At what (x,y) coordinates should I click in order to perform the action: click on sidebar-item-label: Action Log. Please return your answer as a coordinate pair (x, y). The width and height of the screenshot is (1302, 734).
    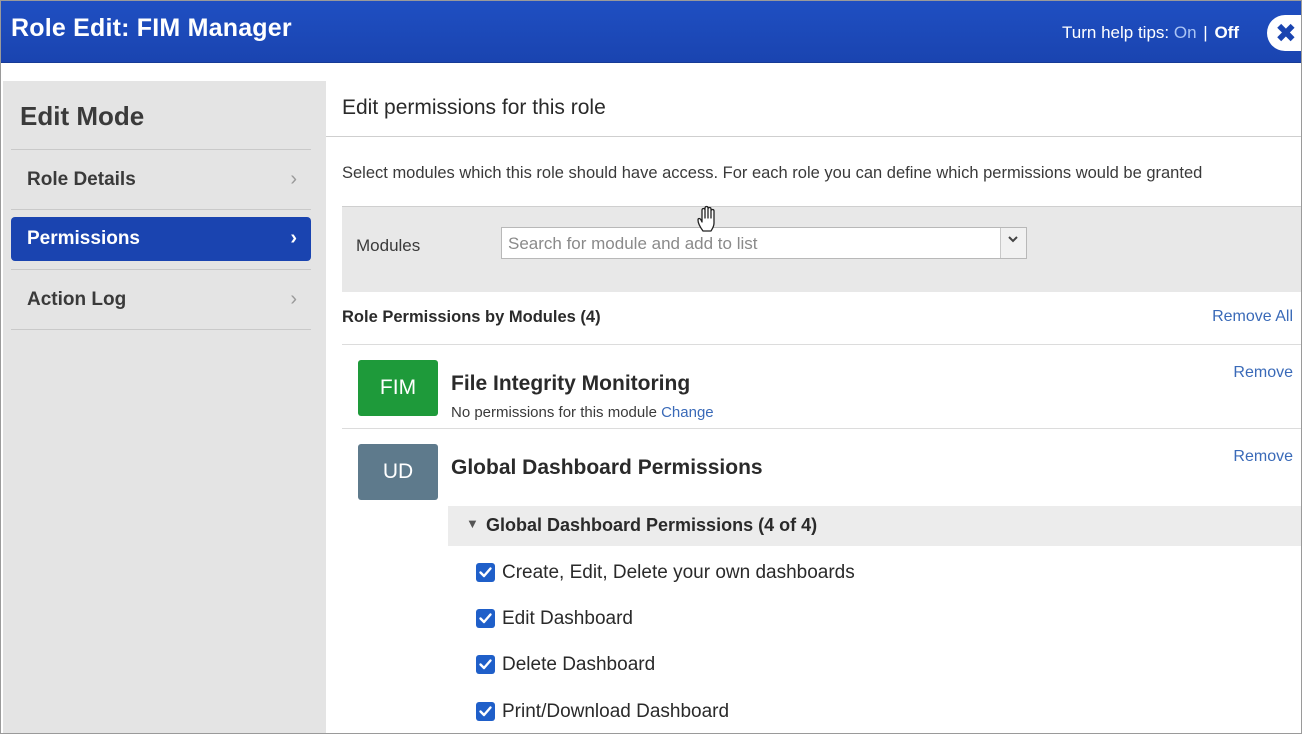
    Looking at the image, I should click on (77, 299).